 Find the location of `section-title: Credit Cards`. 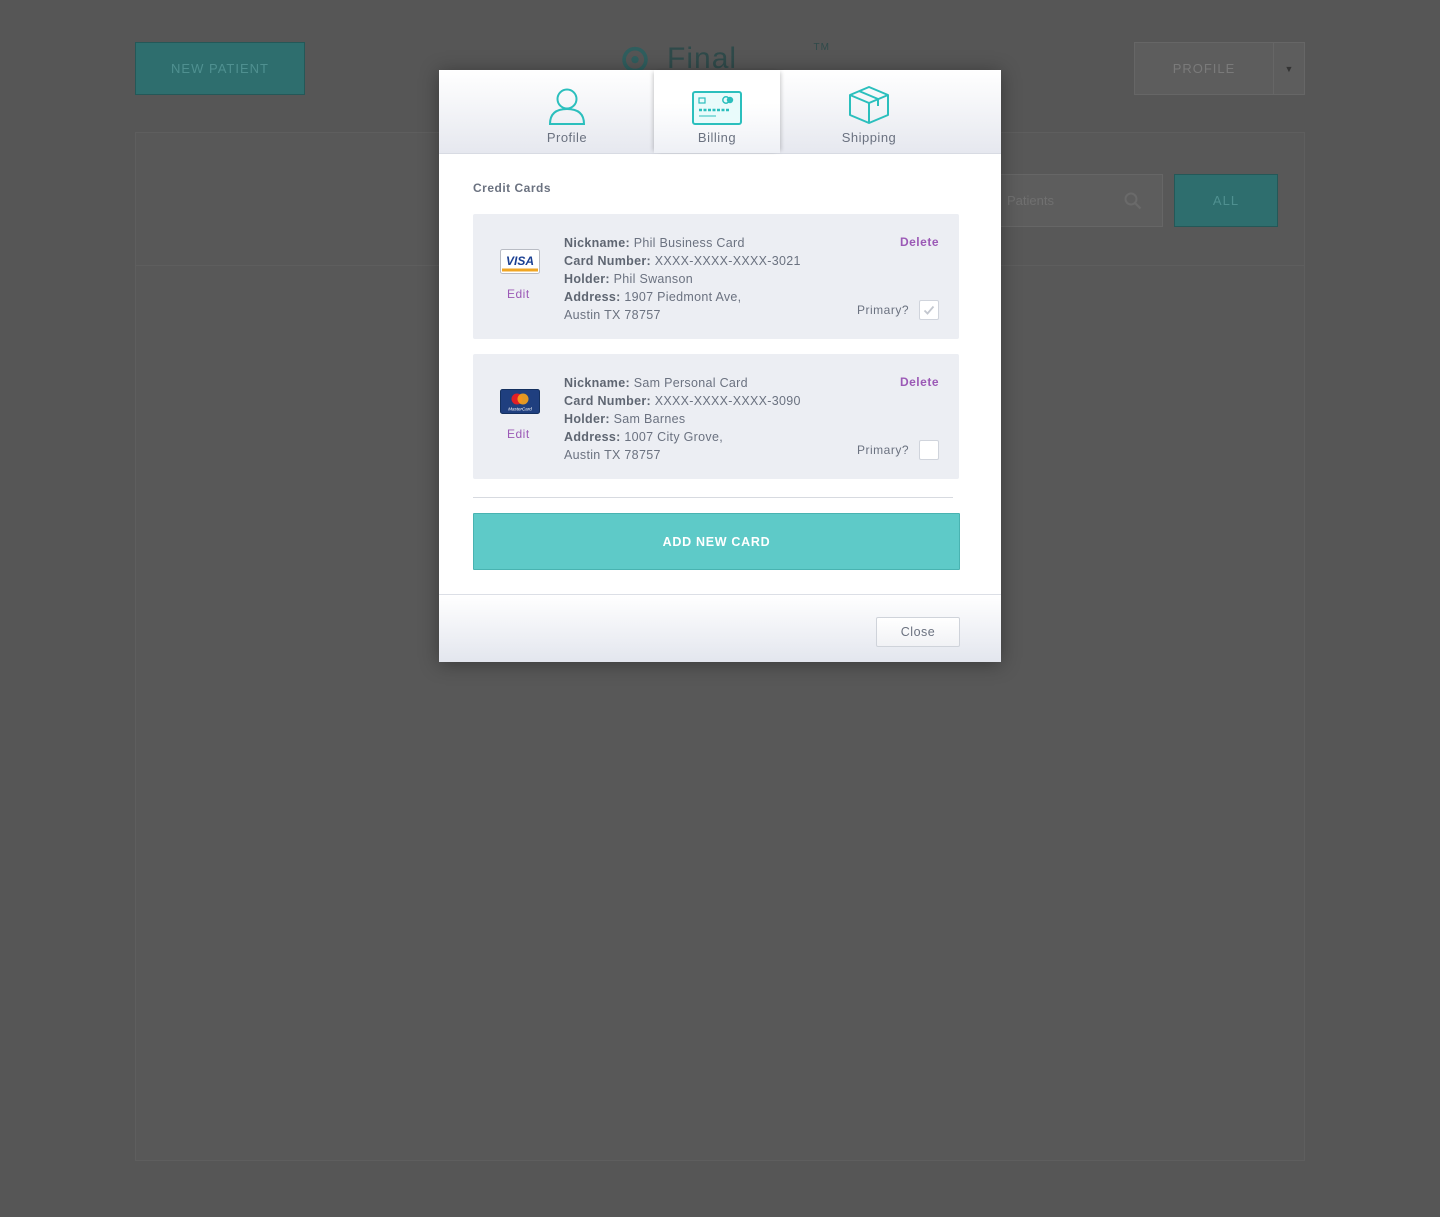

section-title: Credit Cards is located at coordinates (512, 188).